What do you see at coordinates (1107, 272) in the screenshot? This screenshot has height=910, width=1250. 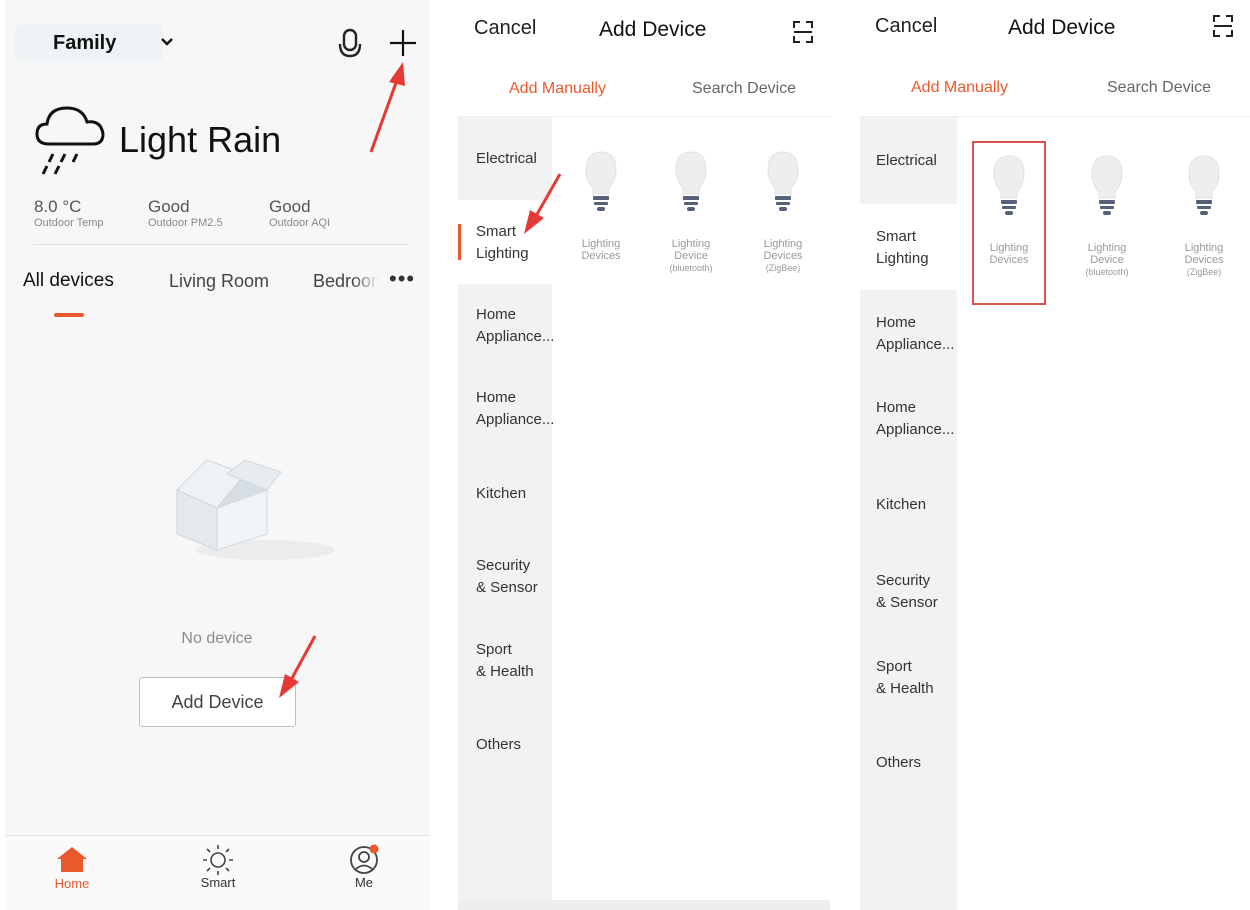 I see `device-label: (bluetooth)` at bounding box center [1107, 272].